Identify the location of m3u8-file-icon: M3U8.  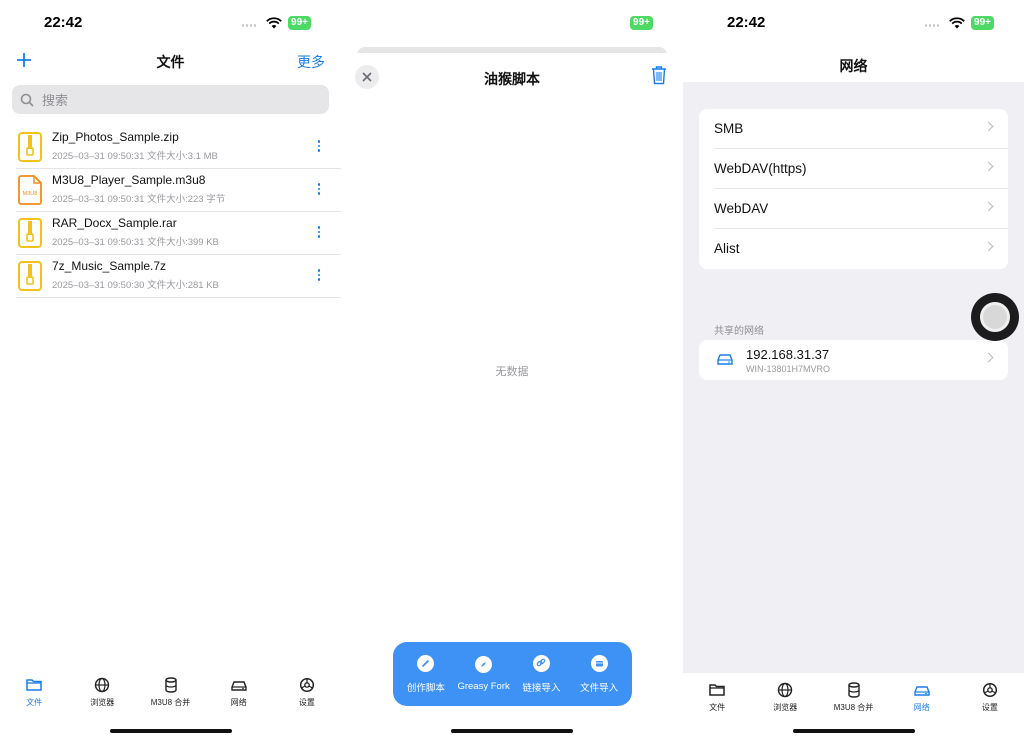
(30, 190).